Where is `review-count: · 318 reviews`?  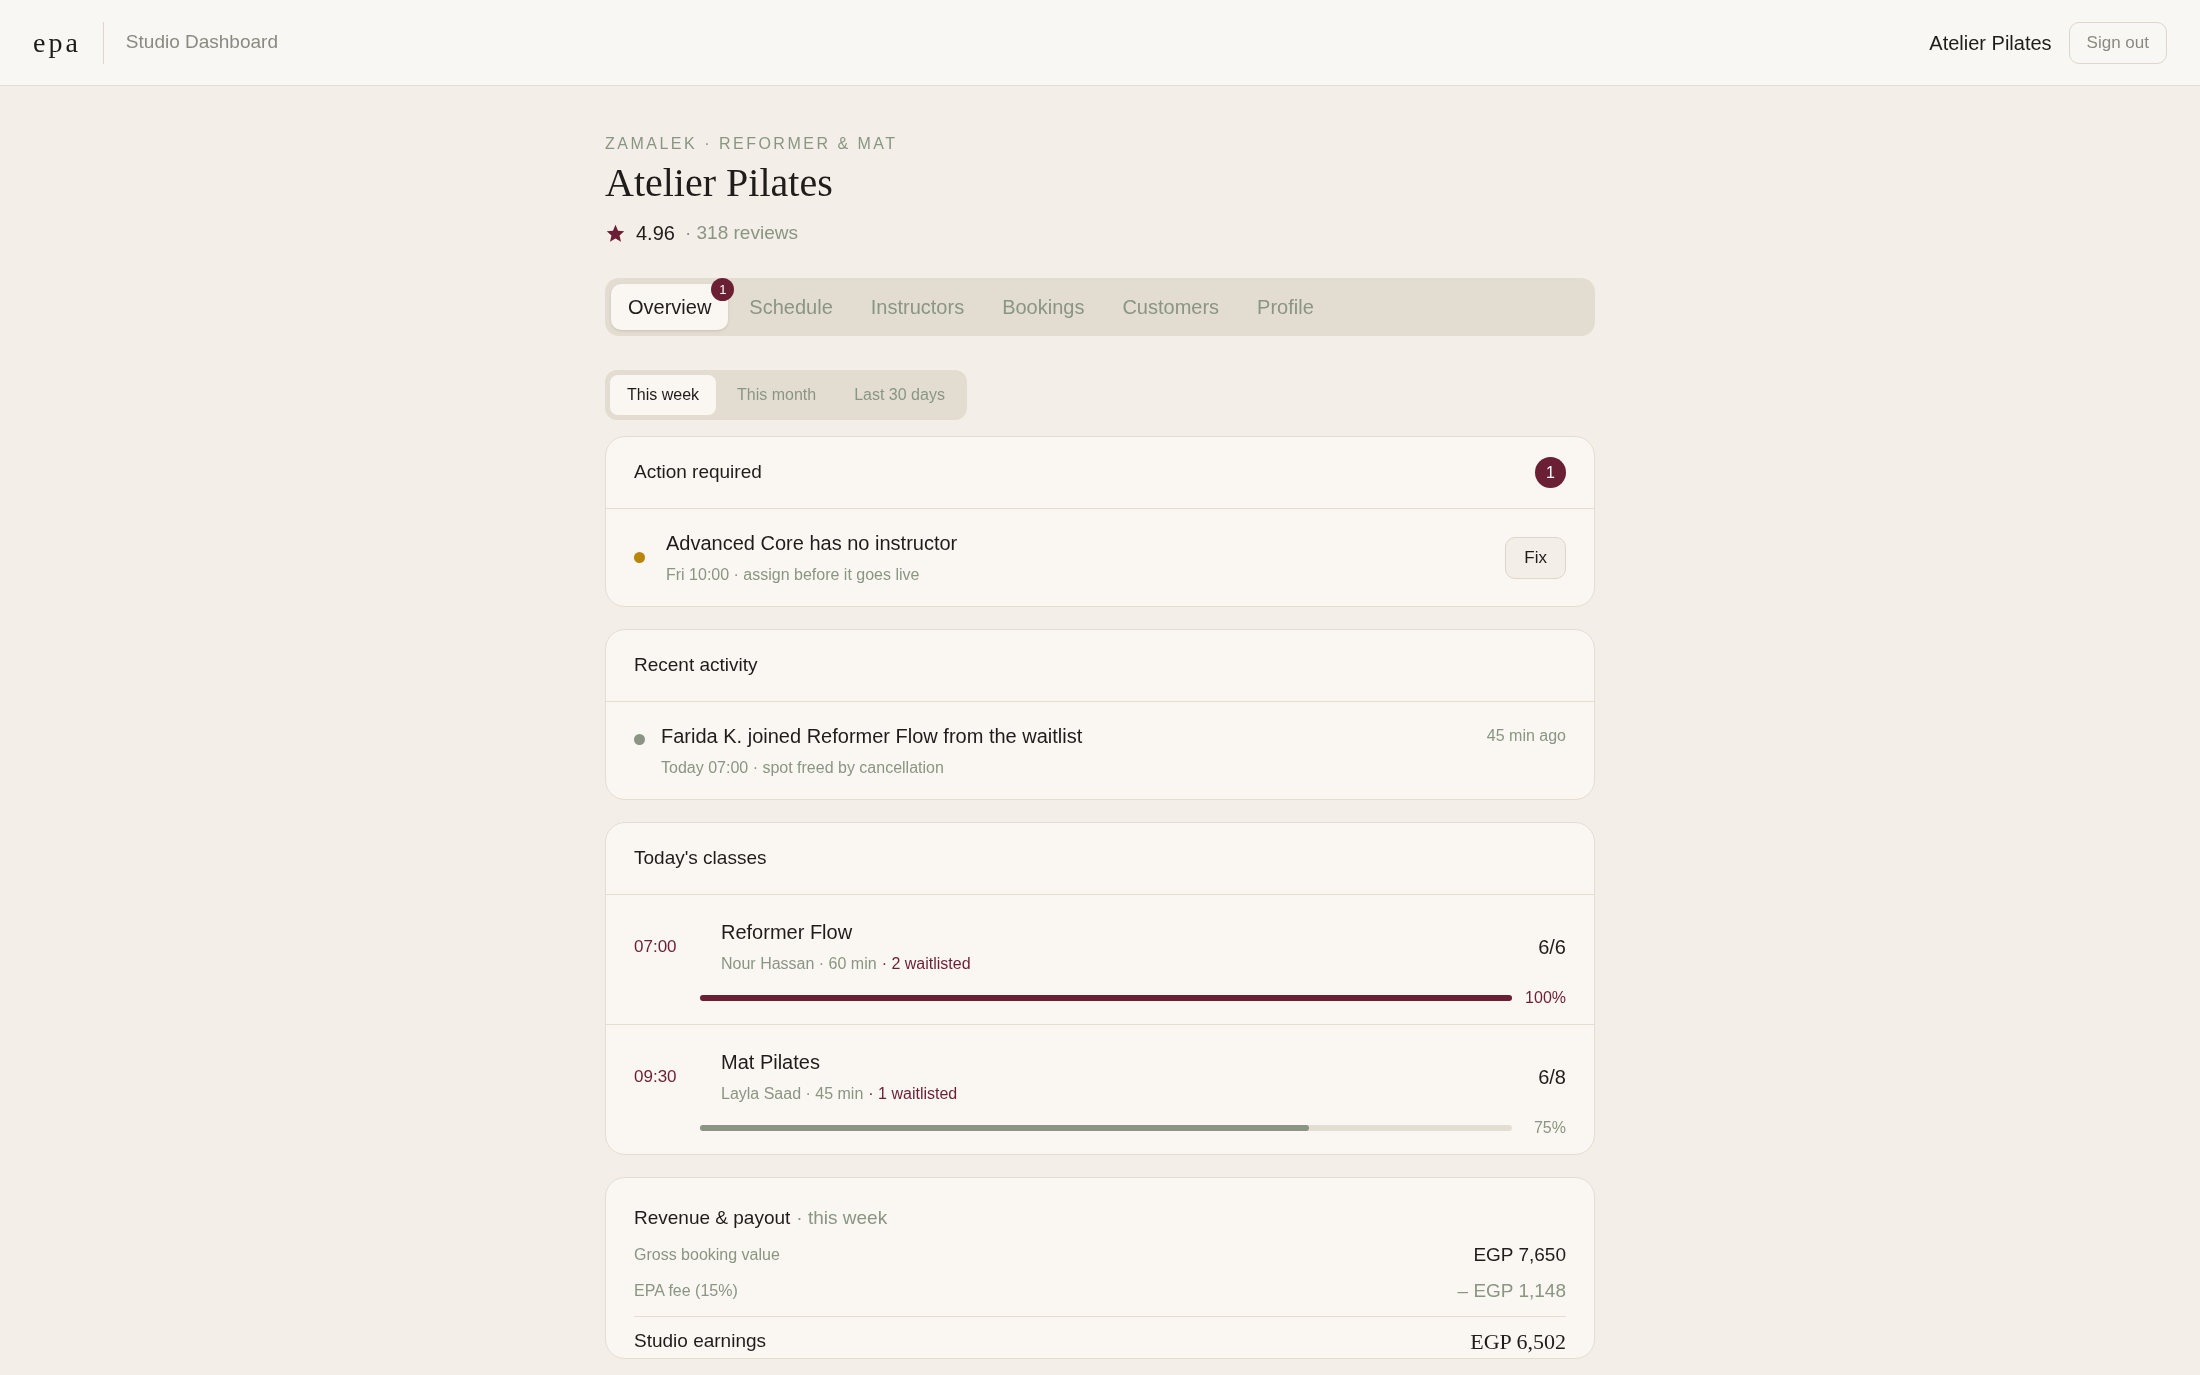
review-count: · 318 reviews is located at coordinates (741, 232).